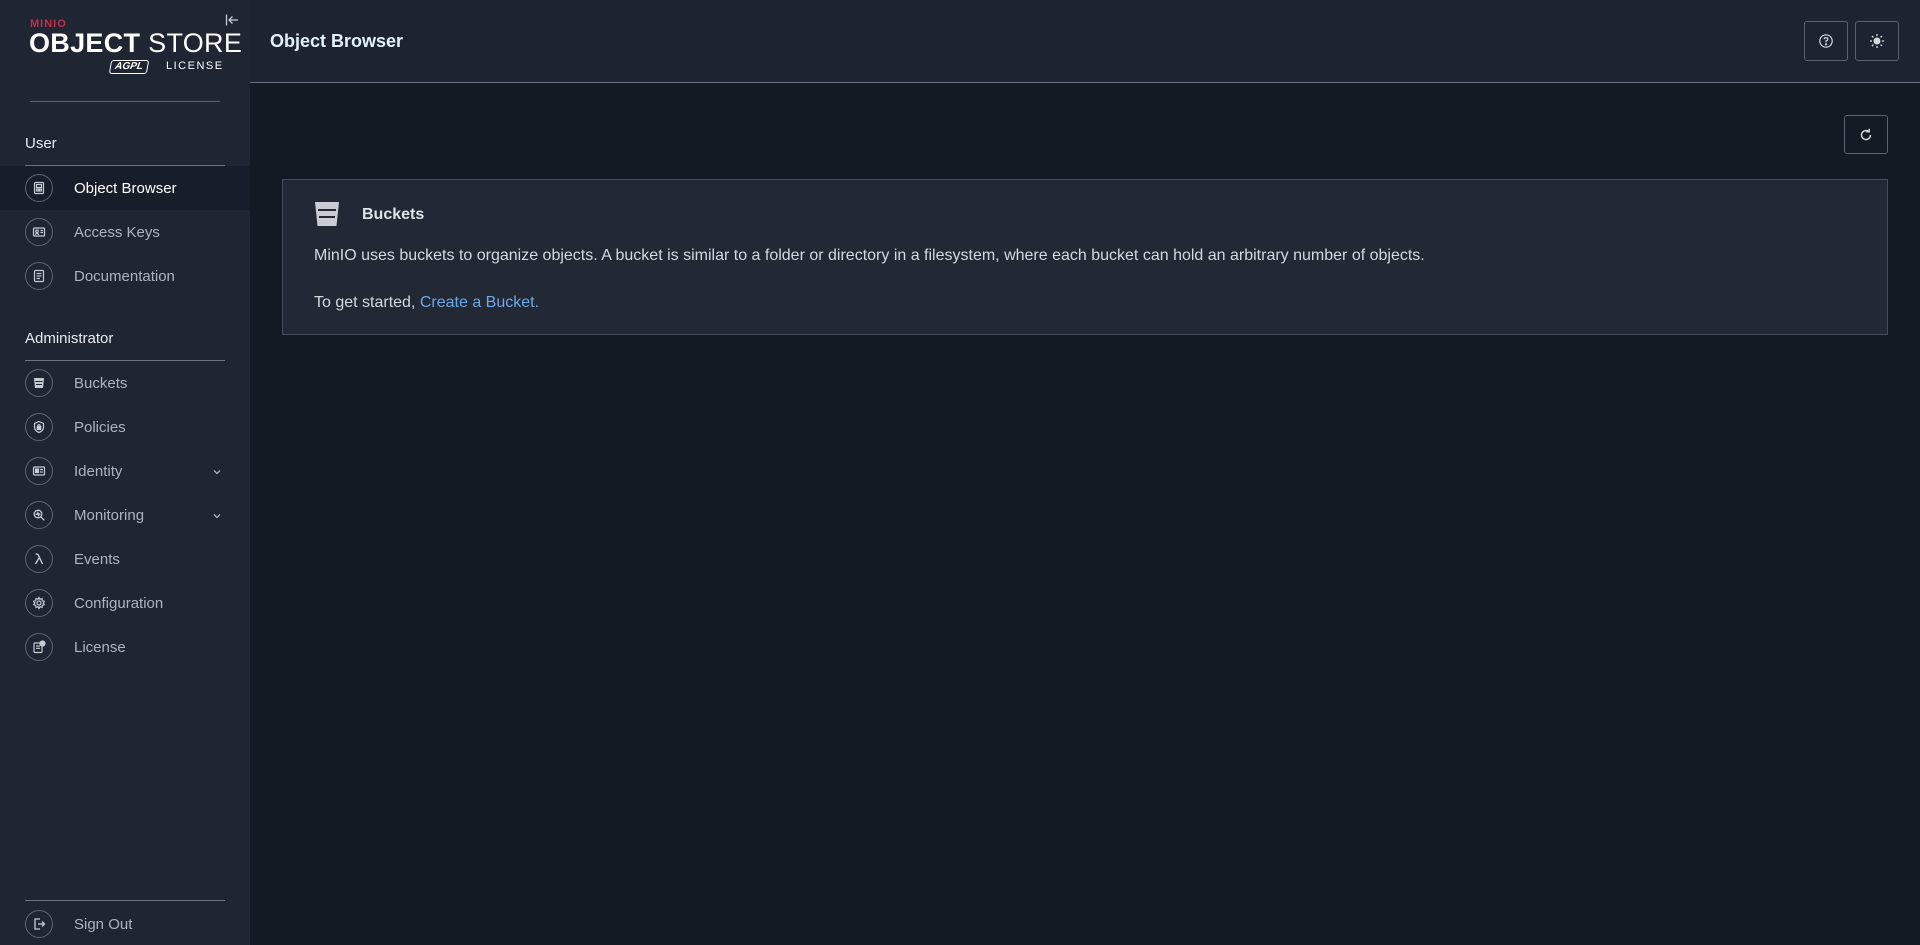  What do you see at coordinates (367, 302) in the screenshot?
I see `cta-prefix: To get started,` at bounding box center [367, 302].